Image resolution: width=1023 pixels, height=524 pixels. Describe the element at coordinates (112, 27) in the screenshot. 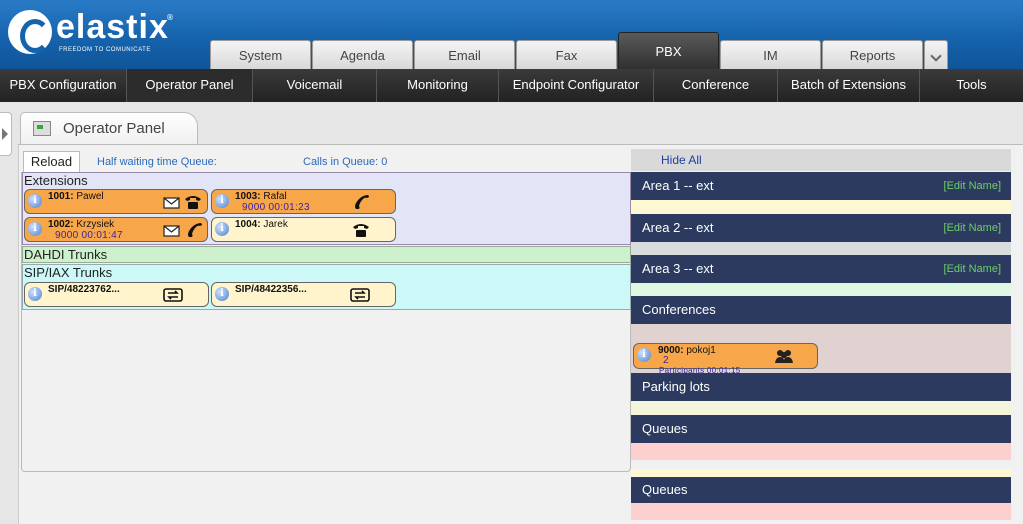

I see `logo-brand: elastix` at that location.